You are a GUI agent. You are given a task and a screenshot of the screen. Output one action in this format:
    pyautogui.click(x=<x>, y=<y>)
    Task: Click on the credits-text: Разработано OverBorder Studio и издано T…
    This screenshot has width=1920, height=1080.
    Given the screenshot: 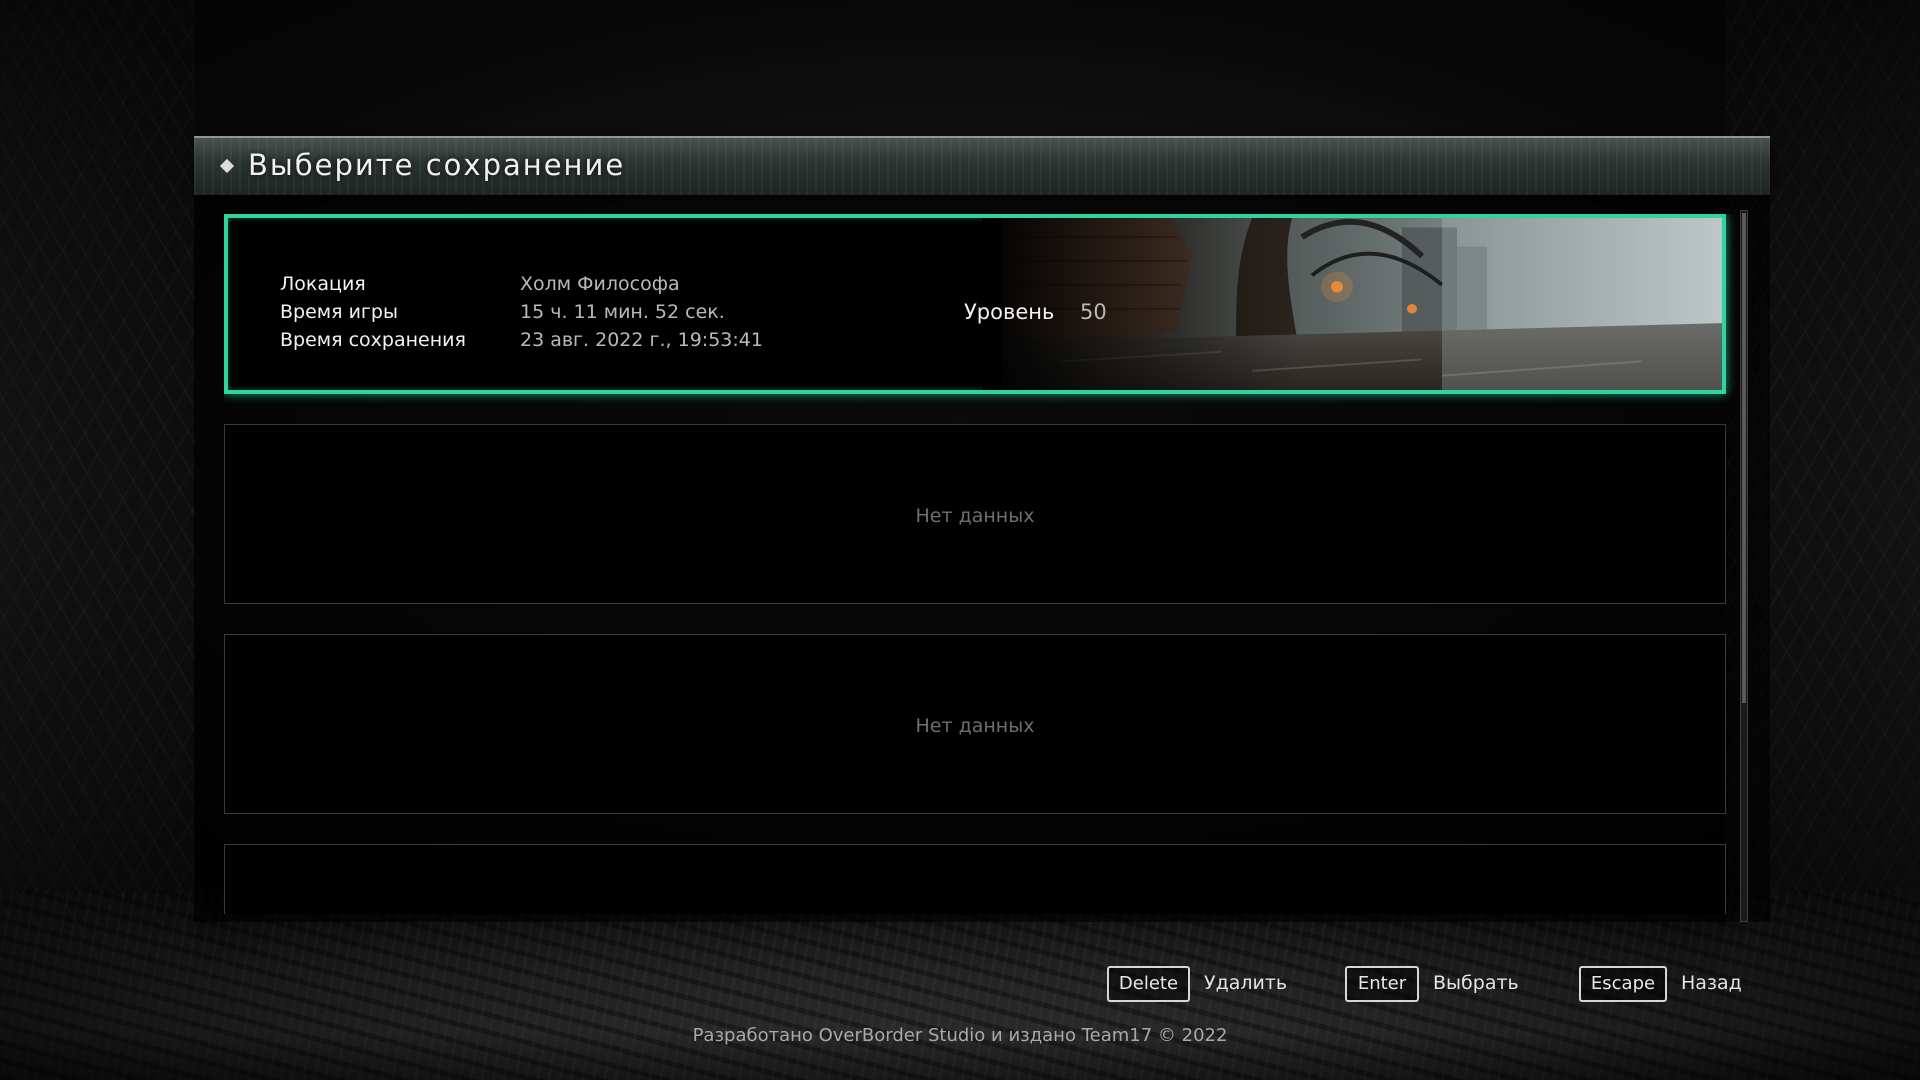 What is the action you would take?
    pyautogui.click(x=960, y=1035)
    